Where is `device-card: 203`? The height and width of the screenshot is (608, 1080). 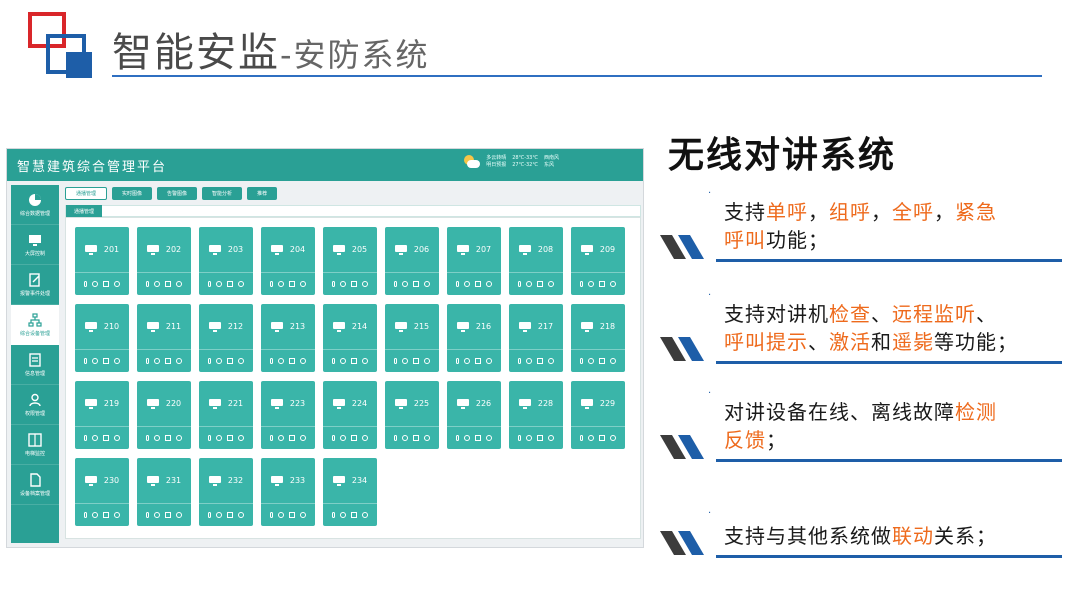 device-card: 203 is located at coordinates (226, 261).